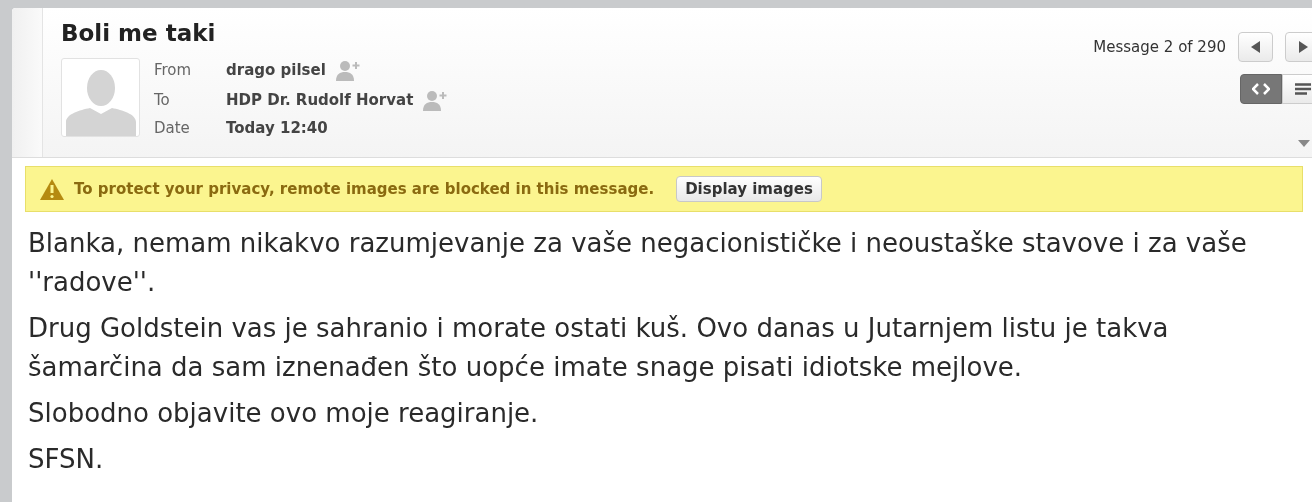 The image size is (1312, 502). What do you see at coordinates (599, 348) in the screenshot?
I see `body-paragraph: Drug Goldstein vas je sahranio i morate ostati kuš. Ovo danas u Jutarnjem listu je takva šamarčina da sam iznenađen što uopće imate snage pisati idiotske mejlove.` at bounding box center [599, 348].